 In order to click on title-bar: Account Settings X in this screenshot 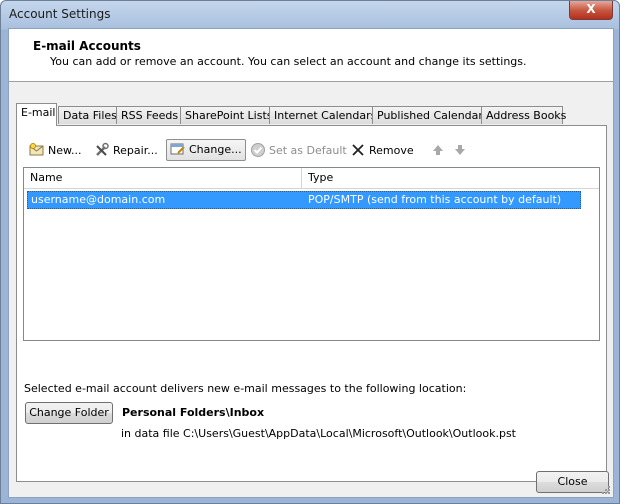, I will do `click(310, 14)`.